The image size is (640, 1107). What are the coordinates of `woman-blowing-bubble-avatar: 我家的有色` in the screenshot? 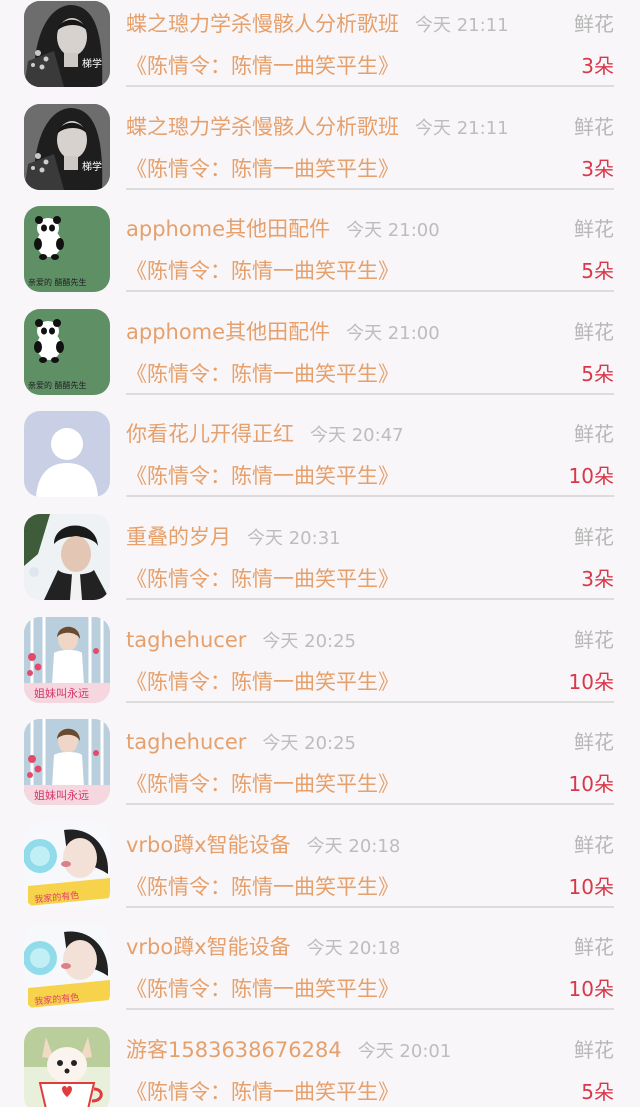 It's located at (67, 967).